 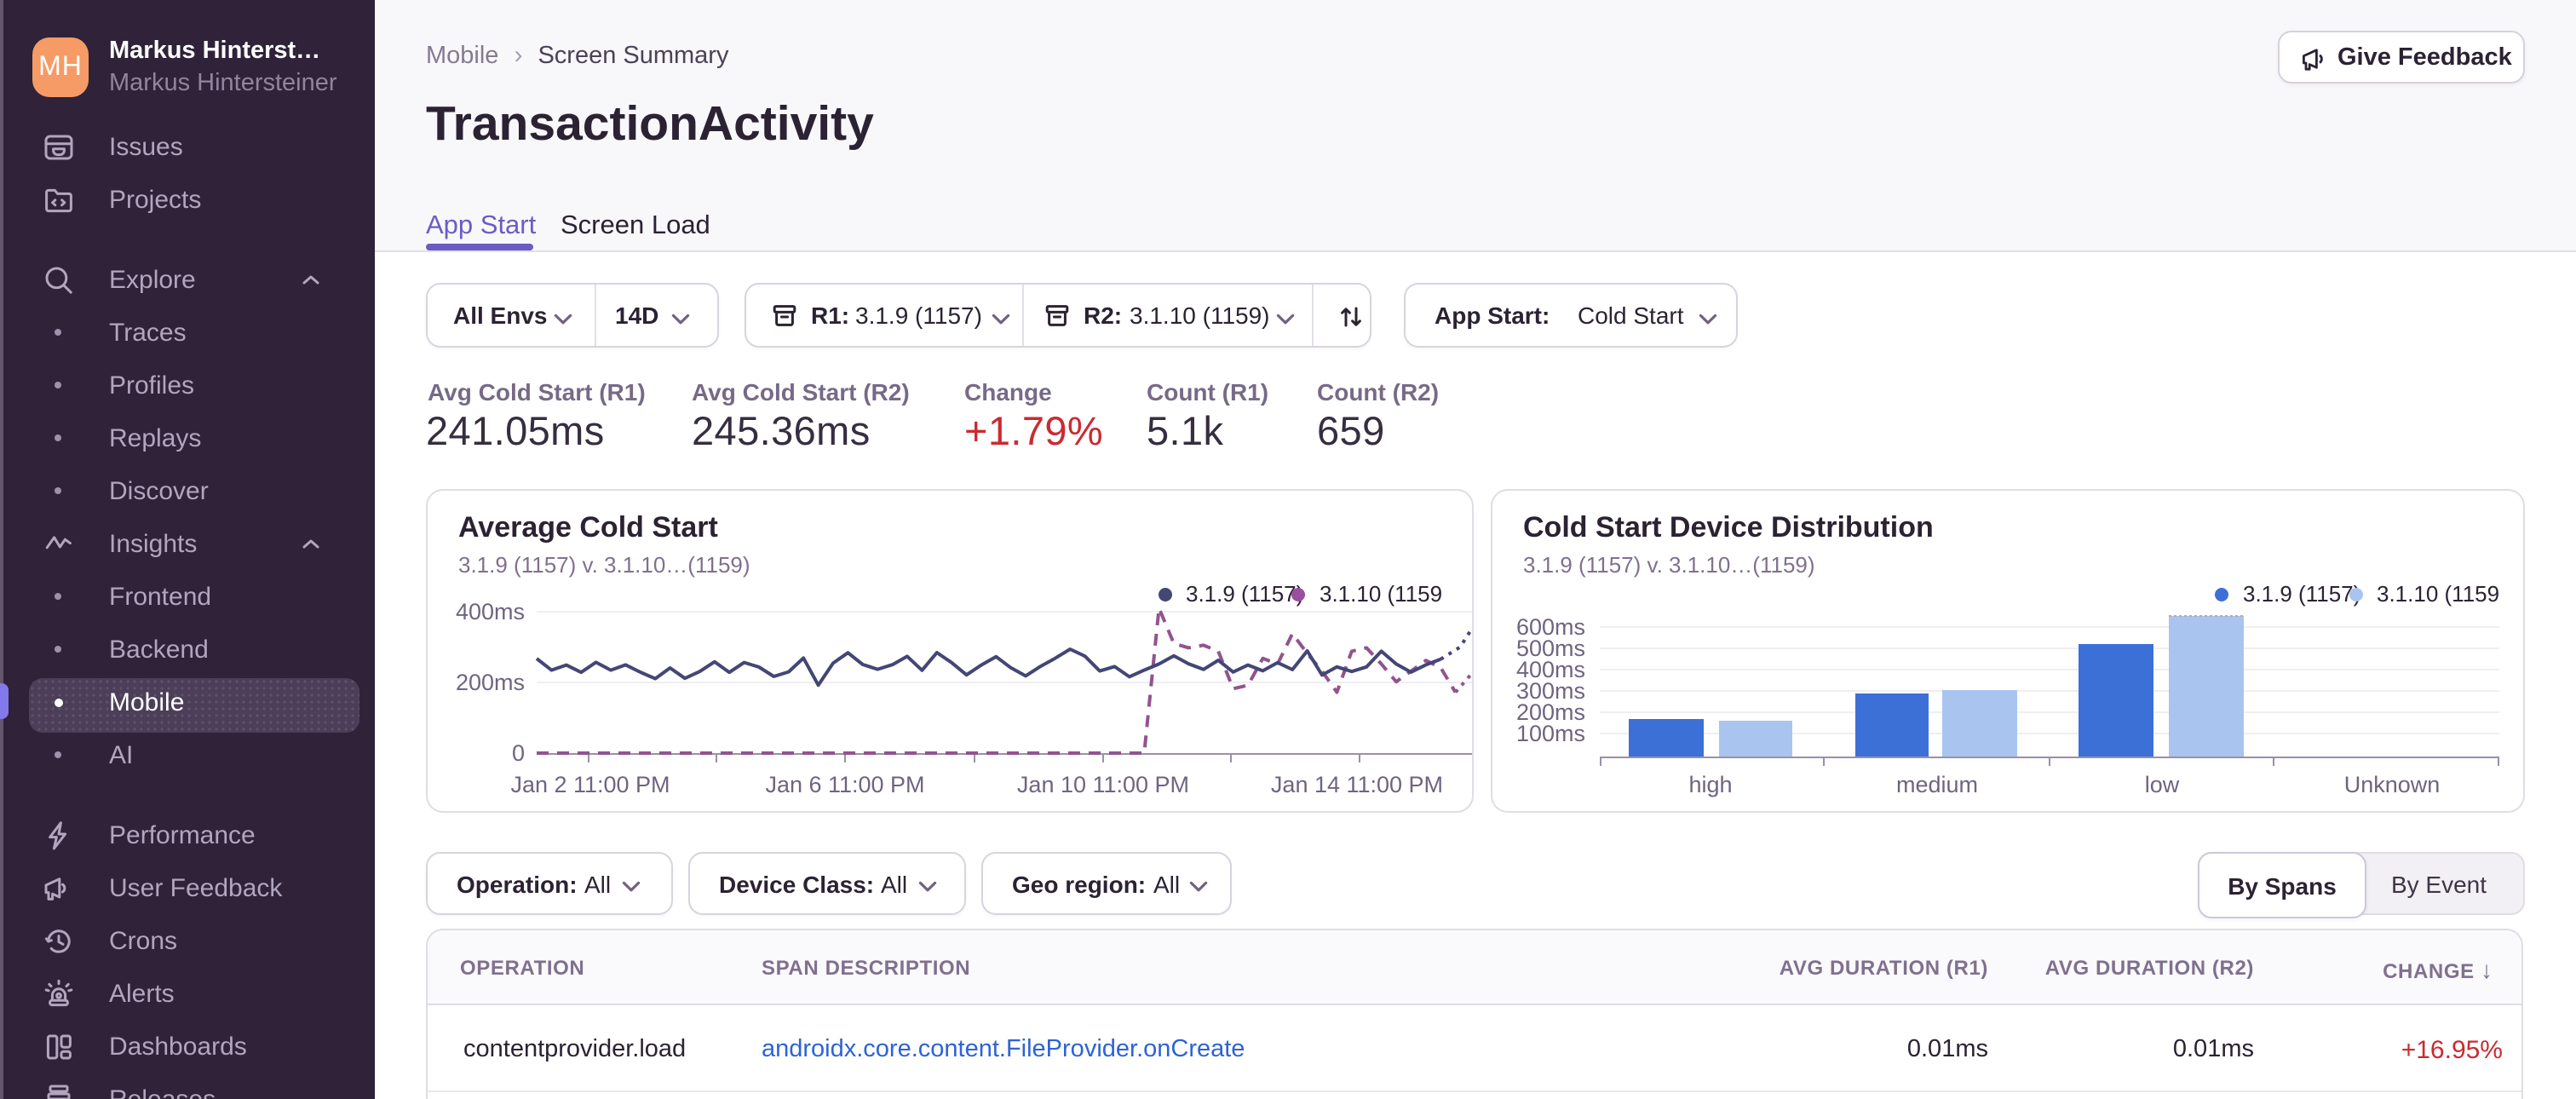 I want to click on svg-text: 200ms, so click(x=491, y=682).